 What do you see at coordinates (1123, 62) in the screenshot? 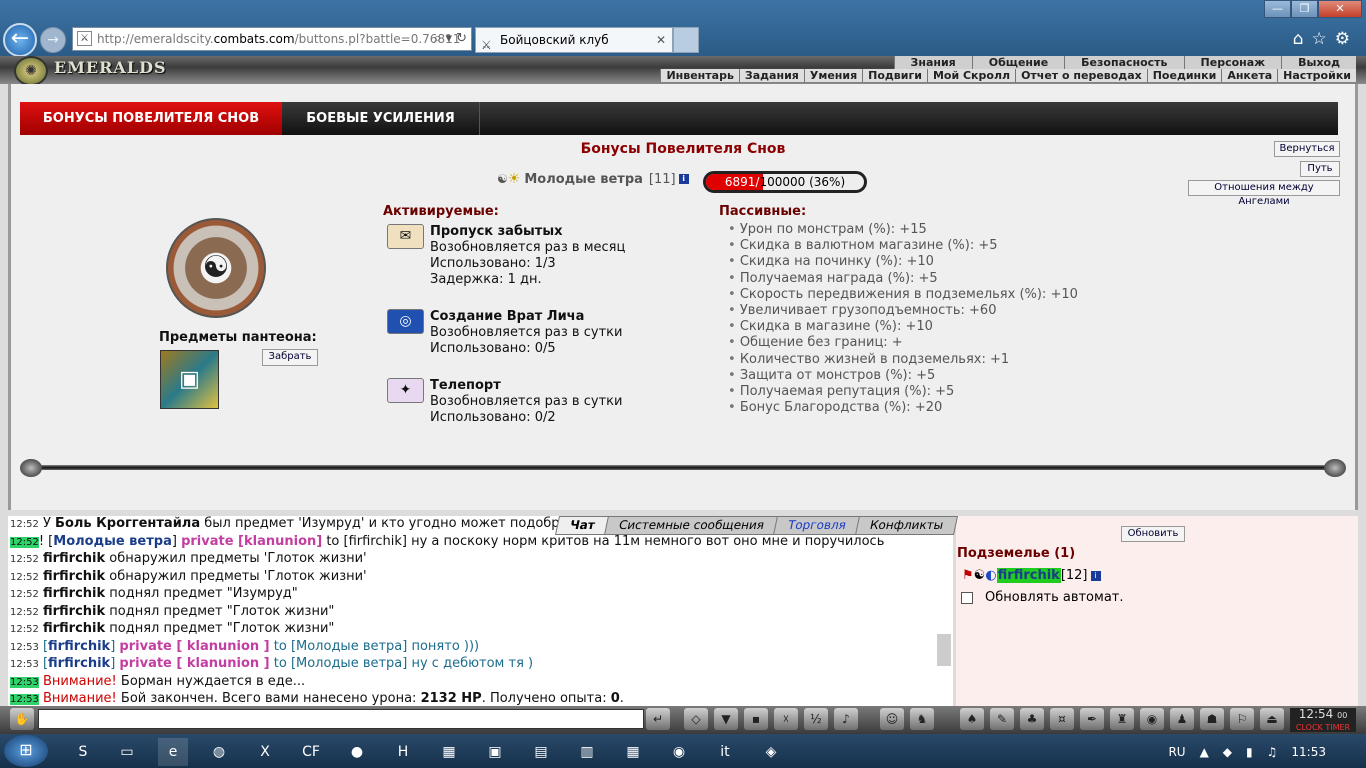
I see `menu-security: Безопасность` at bounding box center [1123, 62].